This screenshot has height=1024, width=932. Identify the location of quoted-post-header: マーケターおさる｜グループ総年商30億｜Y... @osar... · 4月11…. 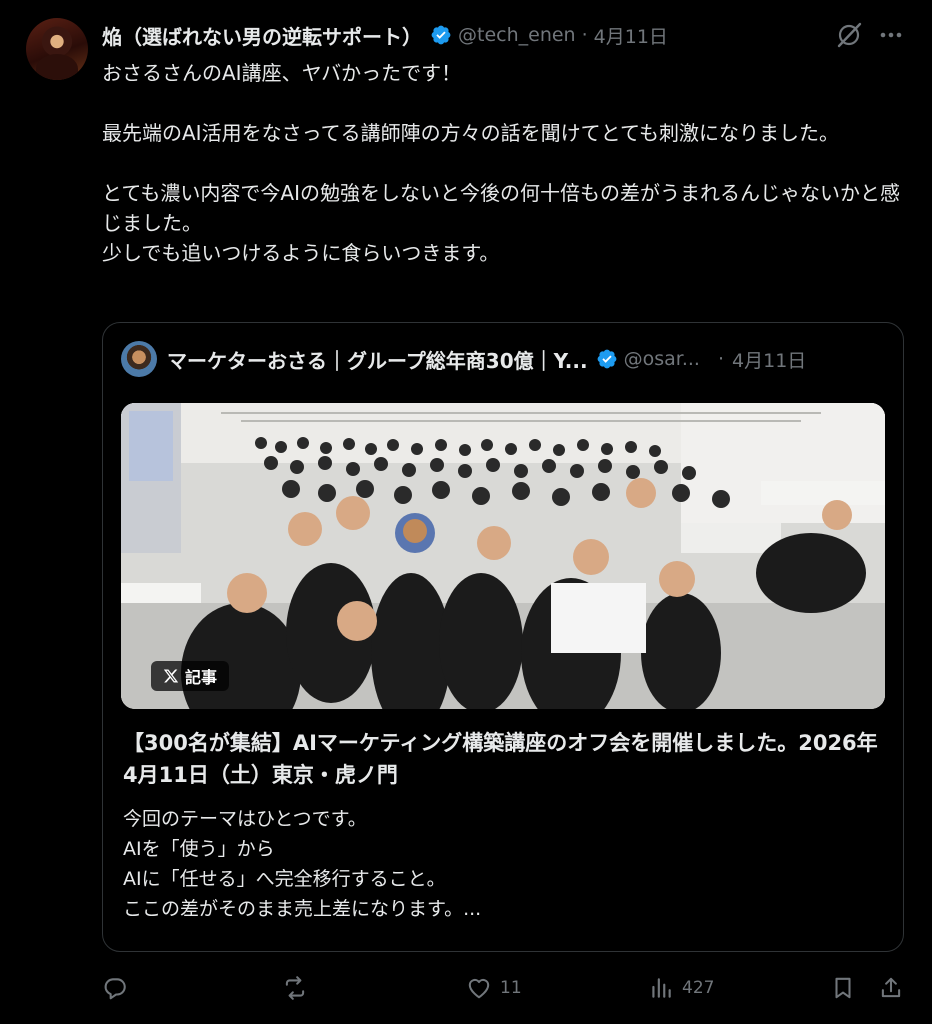
(506, 359).